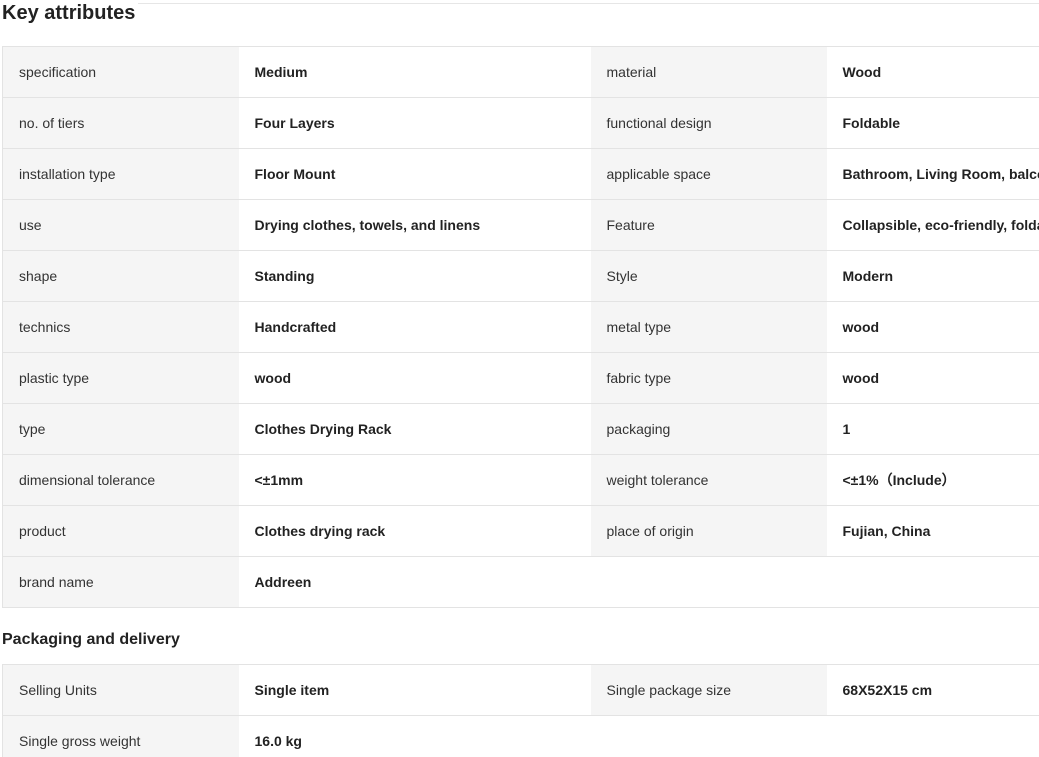 Image resolution: width=1039 pixels, height=757 pixels. I want to click on attribute-row: plastic type wood fabric type wood, so click(520, 378).